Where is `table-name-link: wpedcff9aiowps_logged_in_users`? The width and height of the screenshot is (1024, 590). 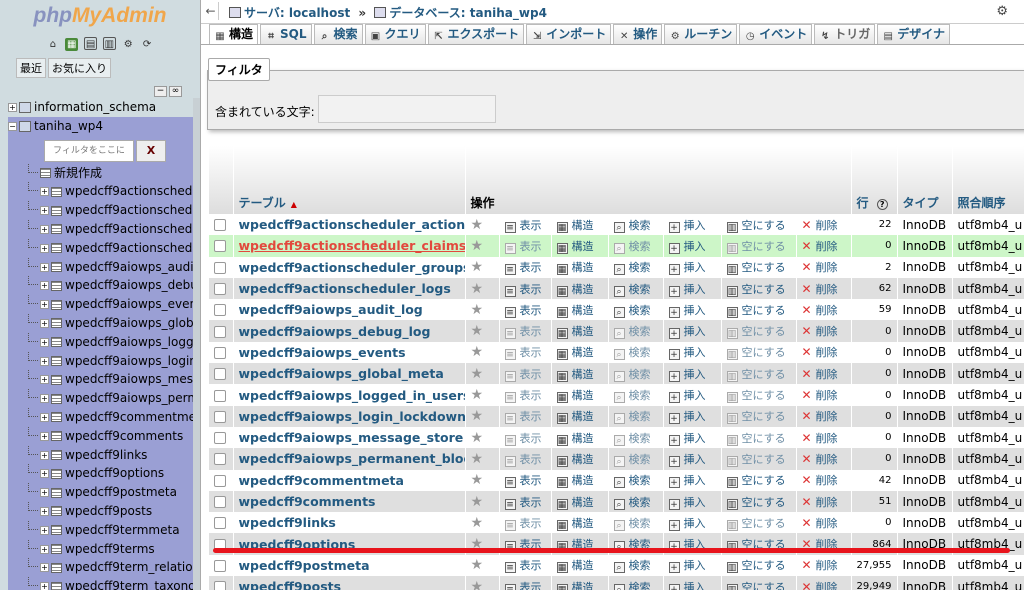
table-name-link: wpedcff9aiowps_logged_in_users is located at coordinates (349, 395).